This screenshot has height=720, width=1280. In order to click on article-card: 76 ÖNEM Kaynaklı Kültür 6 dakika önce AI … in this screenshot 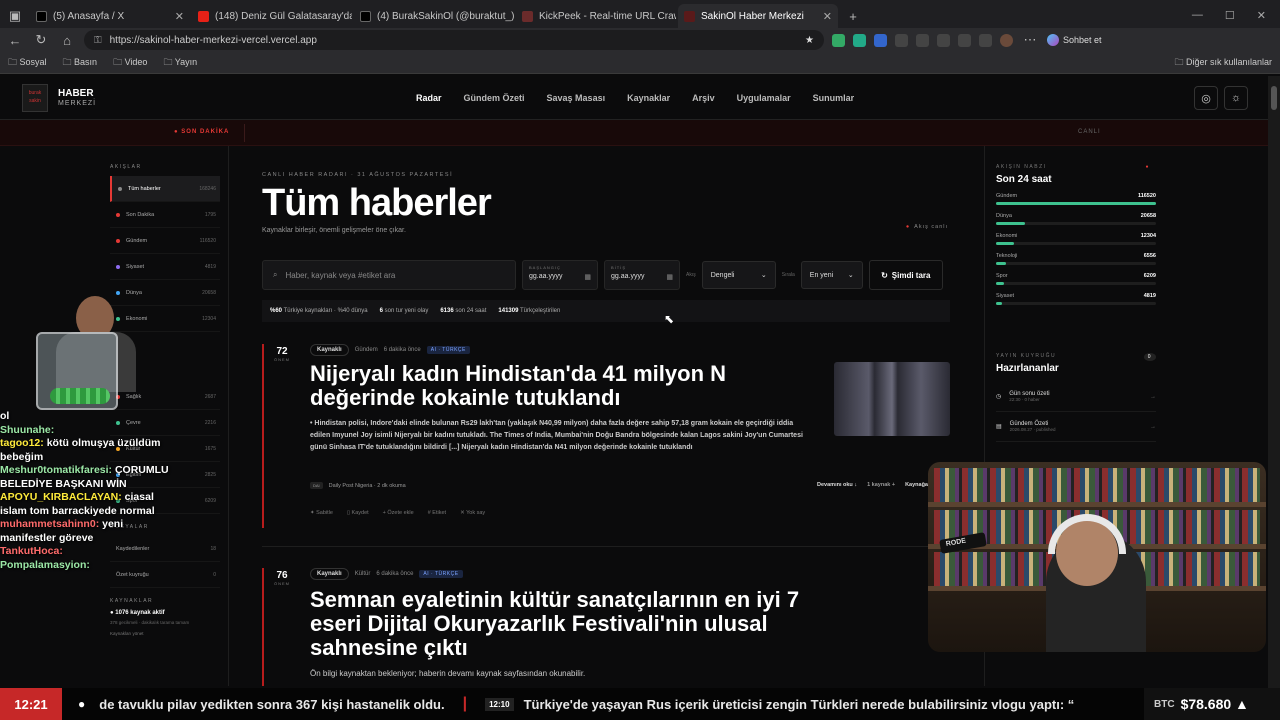, I will do `click(606, 627)`.